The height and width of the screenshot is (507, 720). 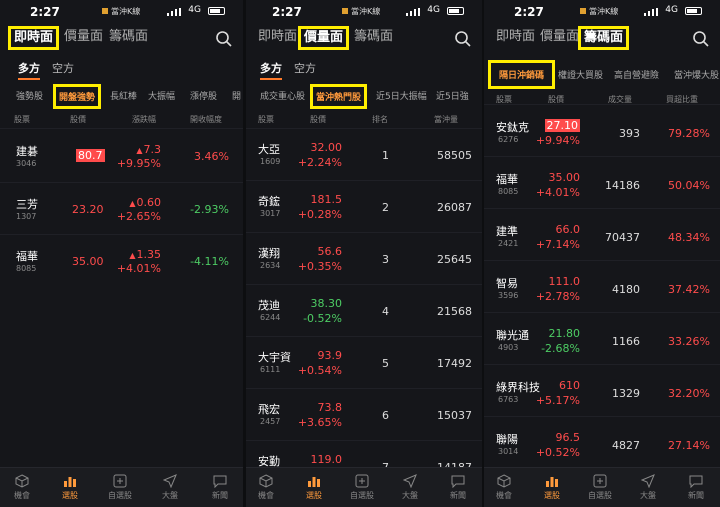 What do you see at coordinates (564, 281) in the screenshot?
I see `stock-price: 111.0` at bounding box center [564, 281].